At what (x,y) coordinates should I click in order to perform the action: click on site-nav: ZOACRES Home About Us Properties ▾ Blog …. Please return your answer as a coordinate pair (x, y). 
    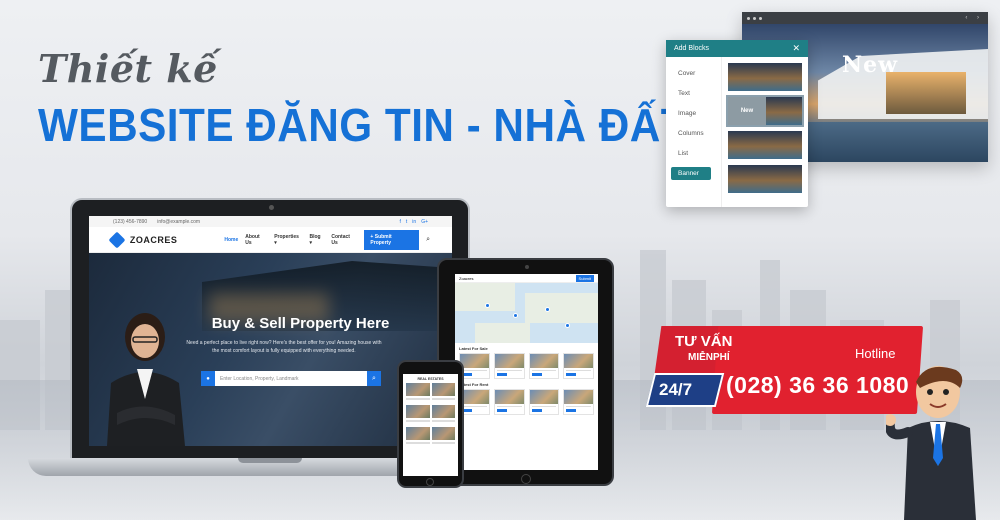
    Looking at the image, I should click on (270, 240).